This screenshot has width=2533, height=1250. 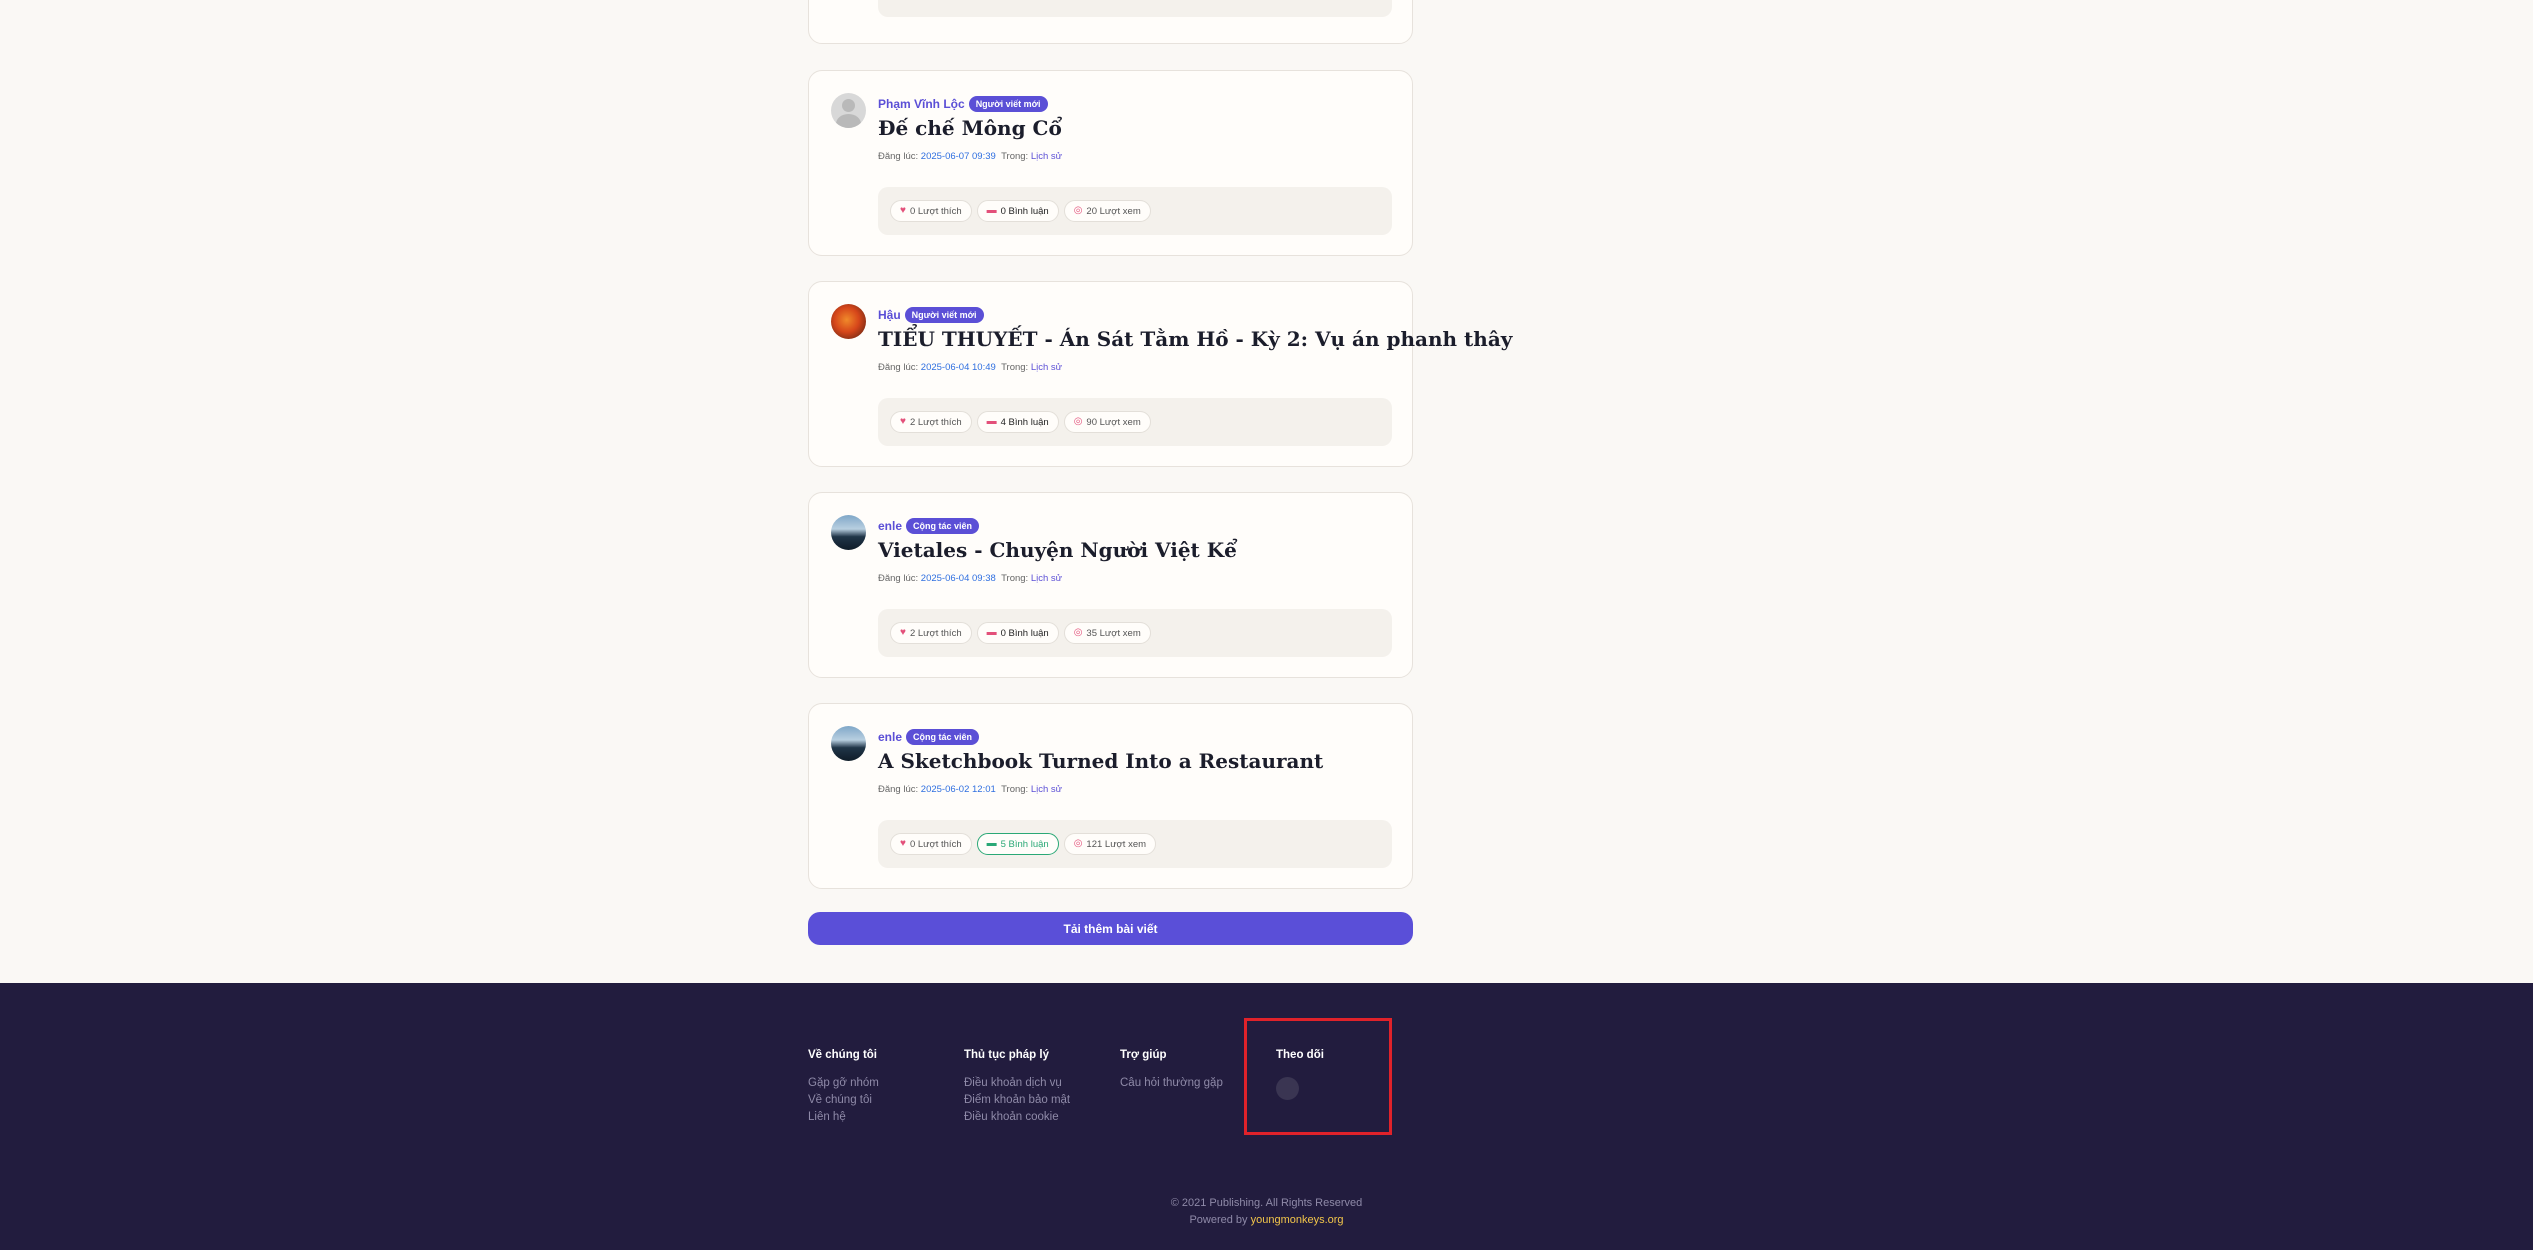 I want to click on view-count-pill: ◎ 121 Lượt xem, so click(x=1110, y=844).